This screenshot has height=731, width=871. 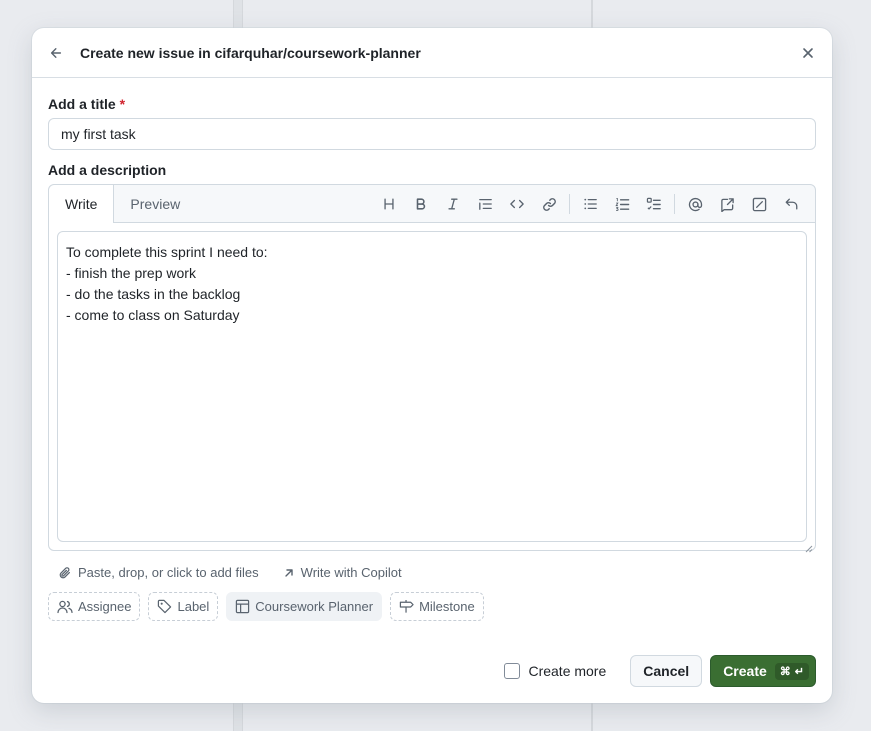 What do you see at coordinates (512, 671) in the screenshot?
I see `create-more-checkbox` at bounding box center [512, 671].